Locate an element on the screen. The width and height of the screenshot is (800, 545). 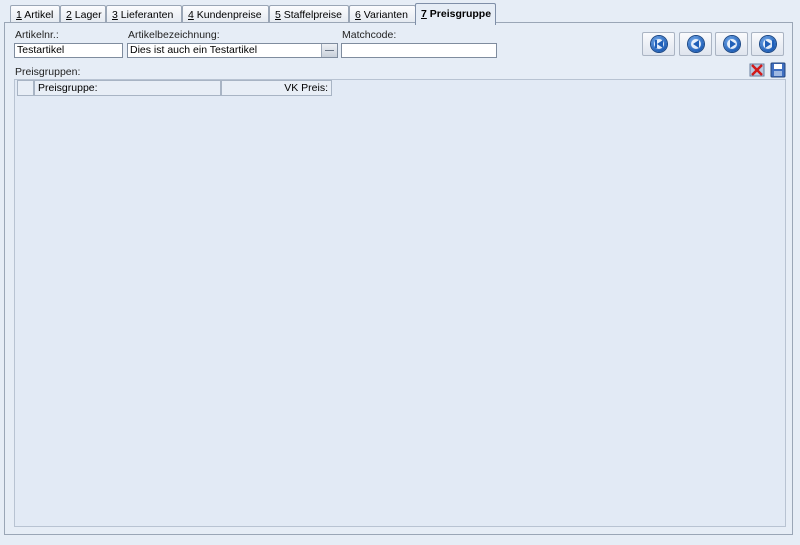
column-header-preisgruppe: Preisgruppe: is located at coordinates (127, 88).